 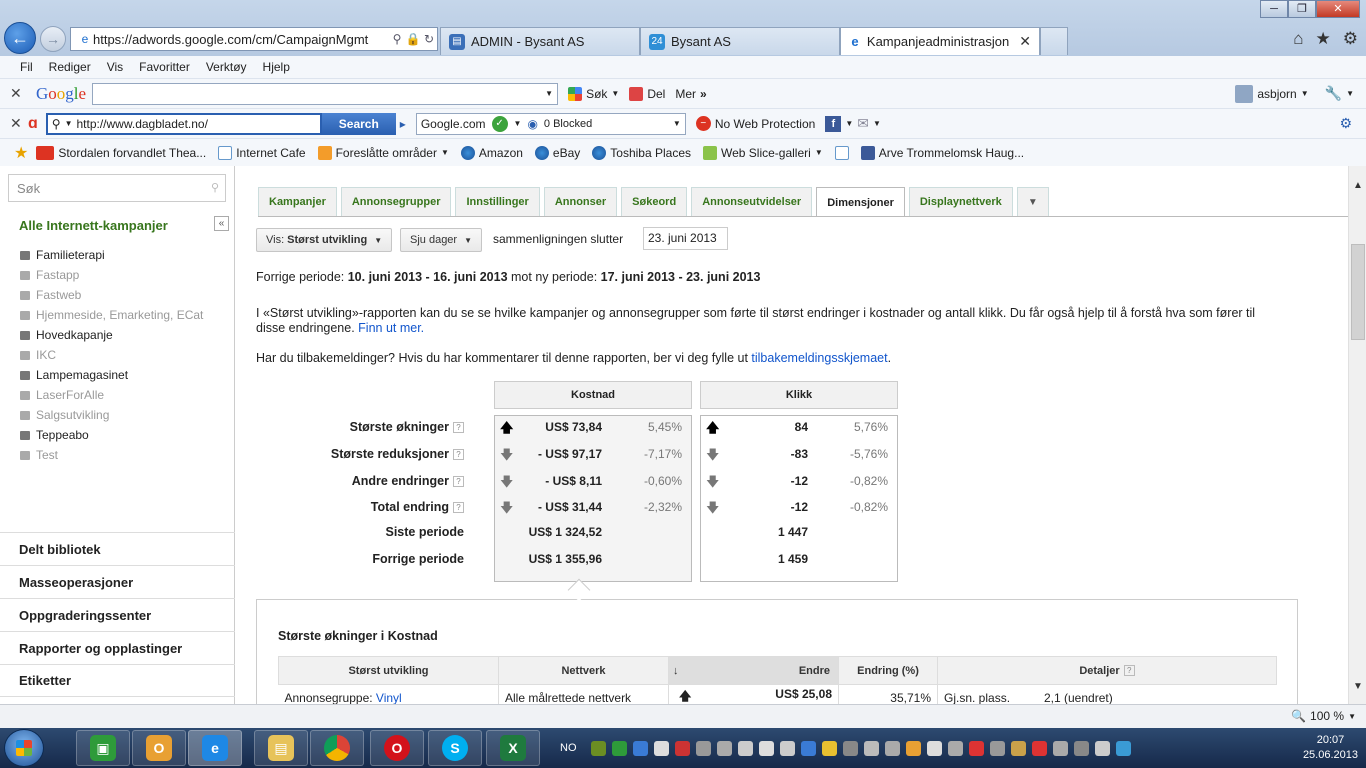 What do you see at coordinates (24, 748) in the screenshot?
I see `start-button` at bounding box center [24, 748].